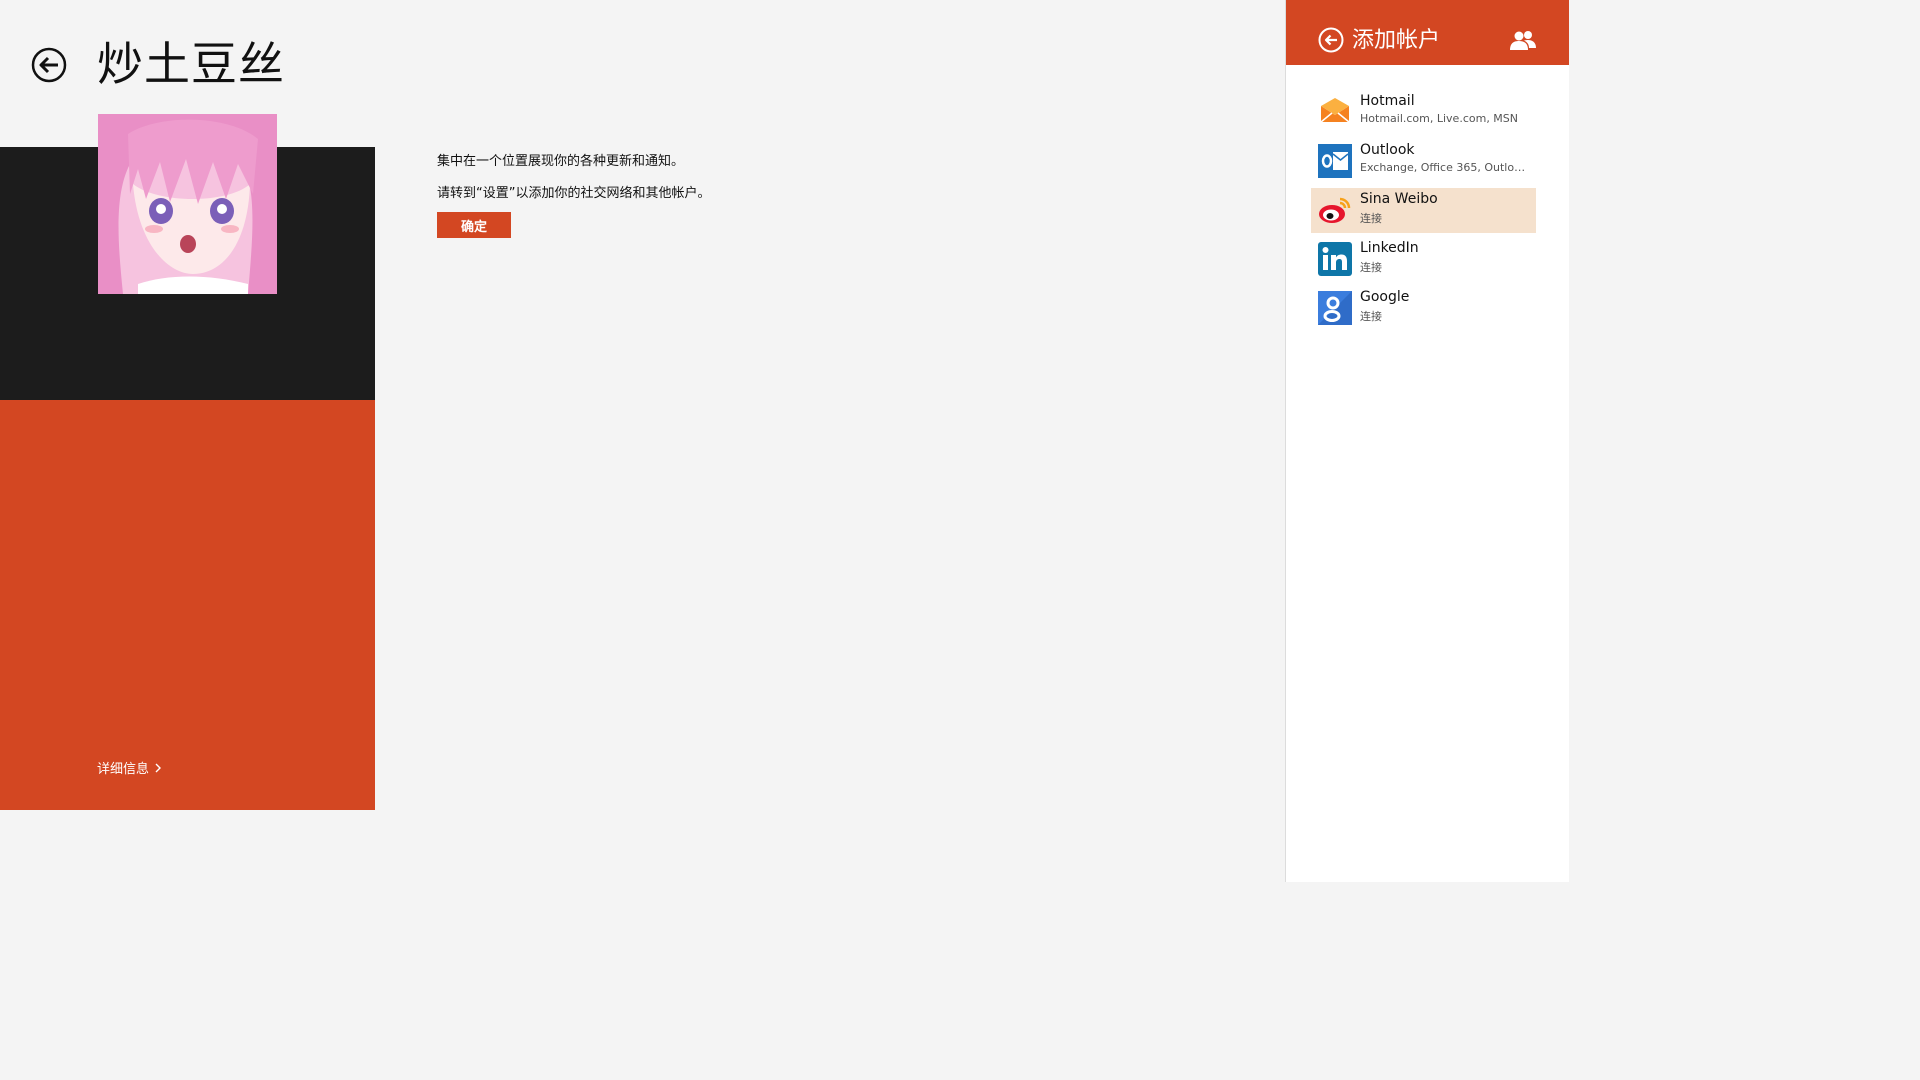 The height and width of the screenshot is (1080, 1920). Describe the element at coordinates (1399, 199) in the screenshot. I see `account-name: Sina Weibo` at that location.